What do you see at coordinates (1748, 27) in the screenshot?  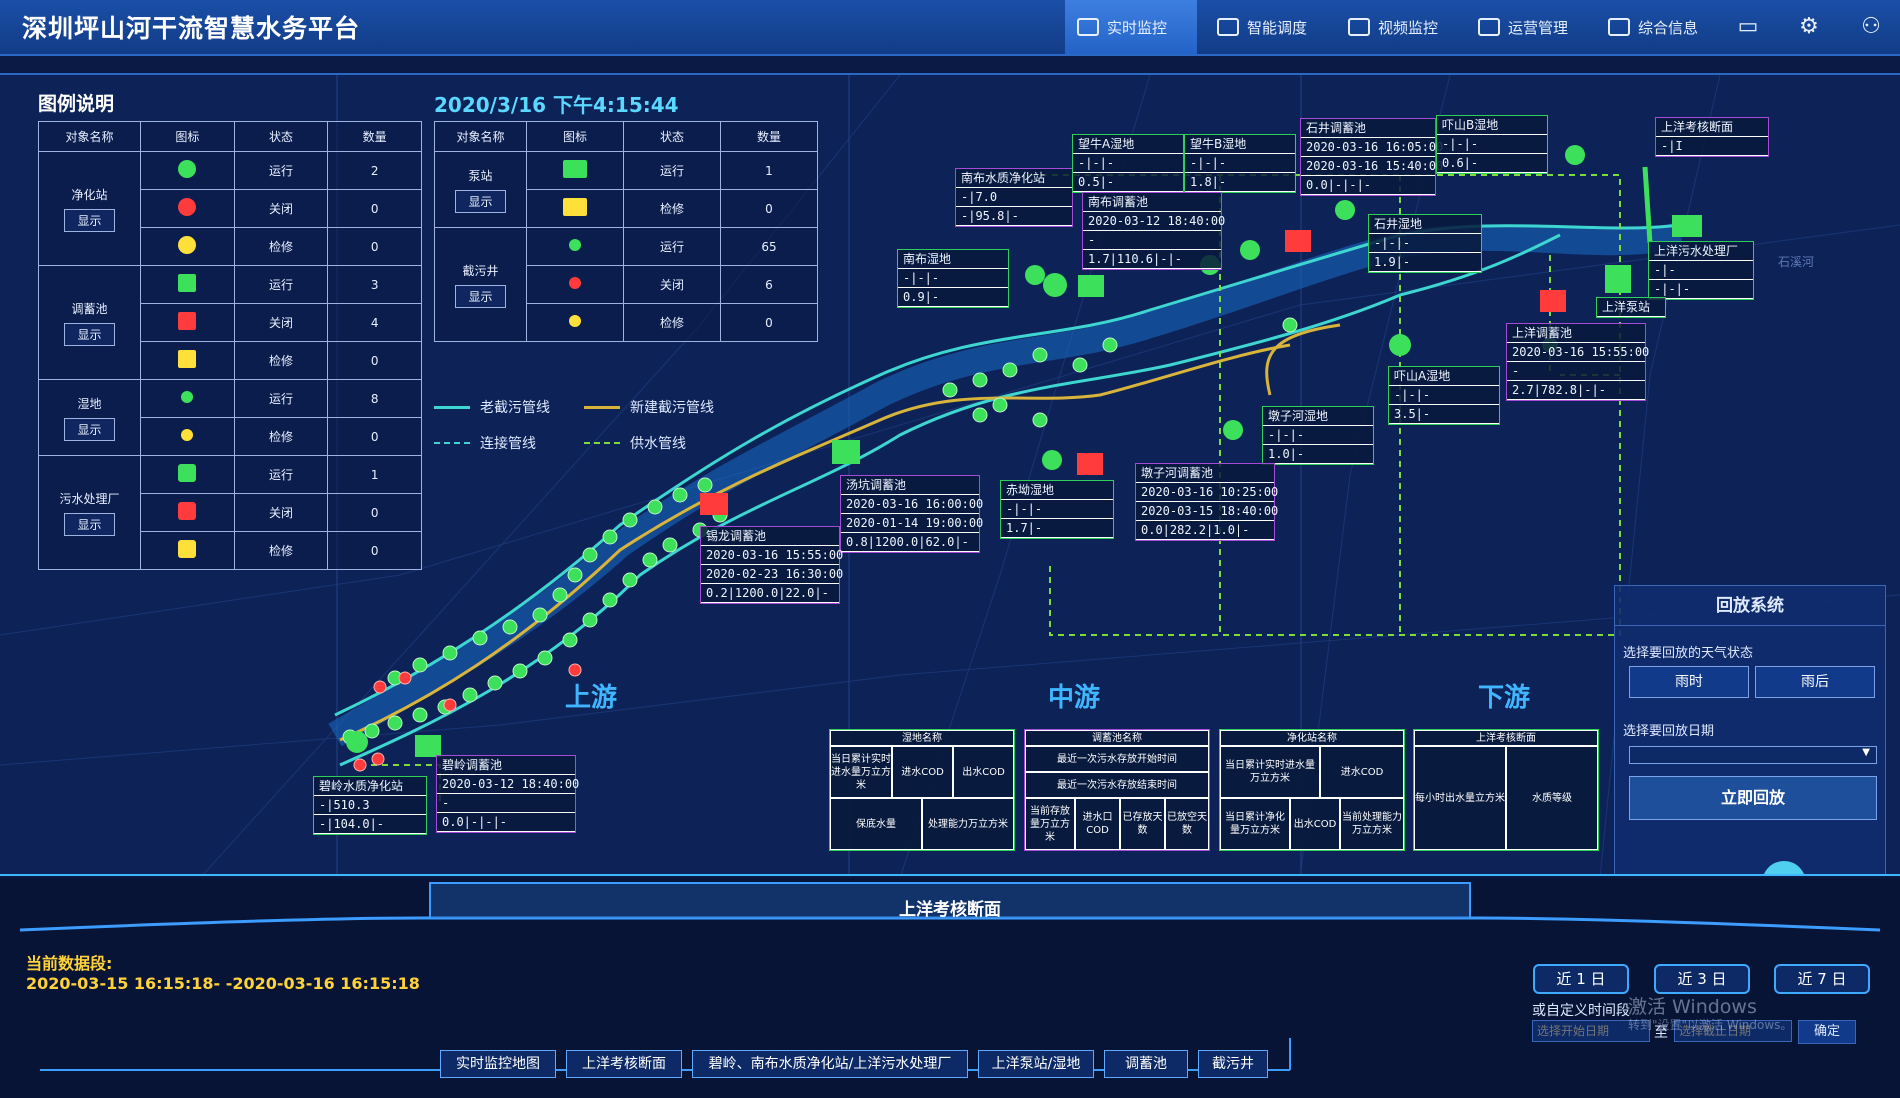 I see `screen-icon: ▭` at bounding box center [1748, 27].